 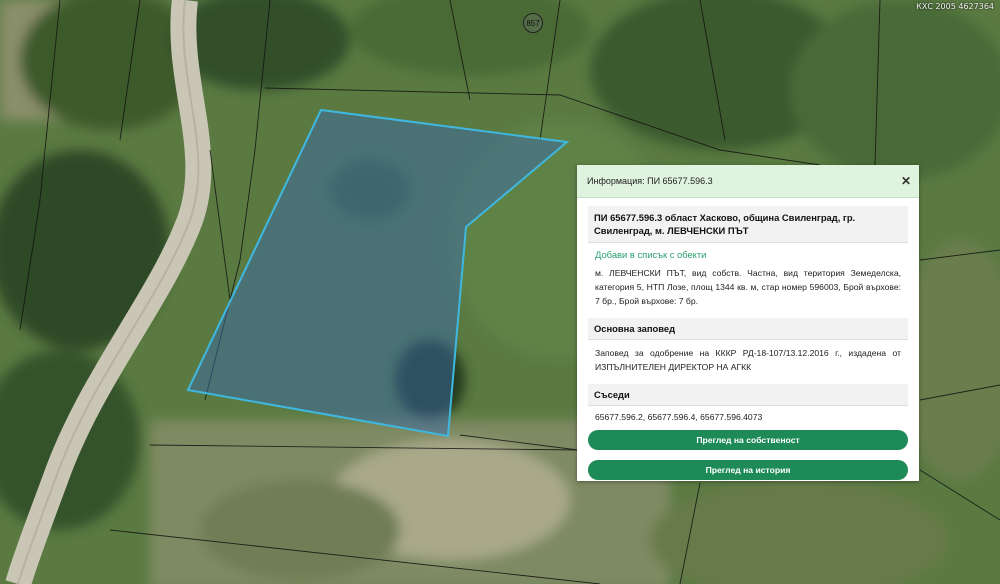 What do you see at coordinates (679, 417) in the screenshot?
I see `neighbors-text: 65677.596.2, 65677.596.4, 65677.596.4073` at bounding box center [679, 417].